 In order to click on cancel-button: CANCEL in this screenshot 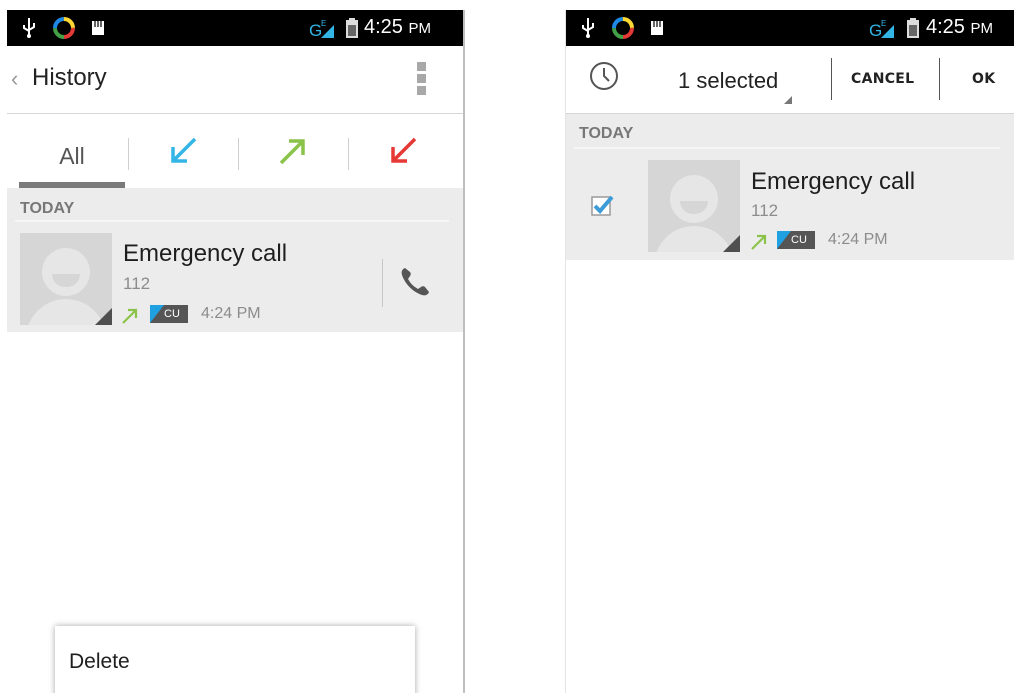, I will do `click(882, 79)`.